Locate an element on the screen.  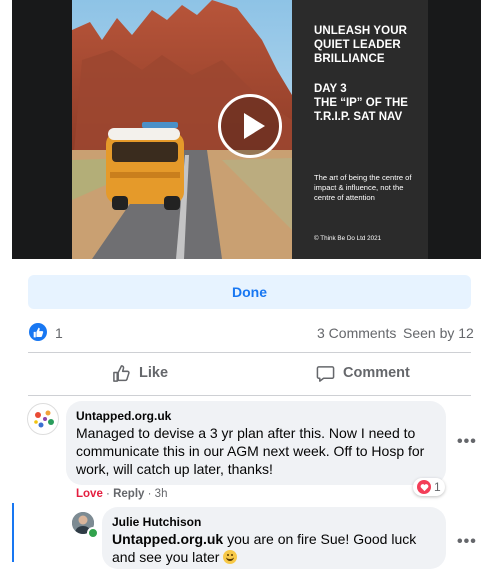
like-count: 1 is located at coordinates (59, 333).